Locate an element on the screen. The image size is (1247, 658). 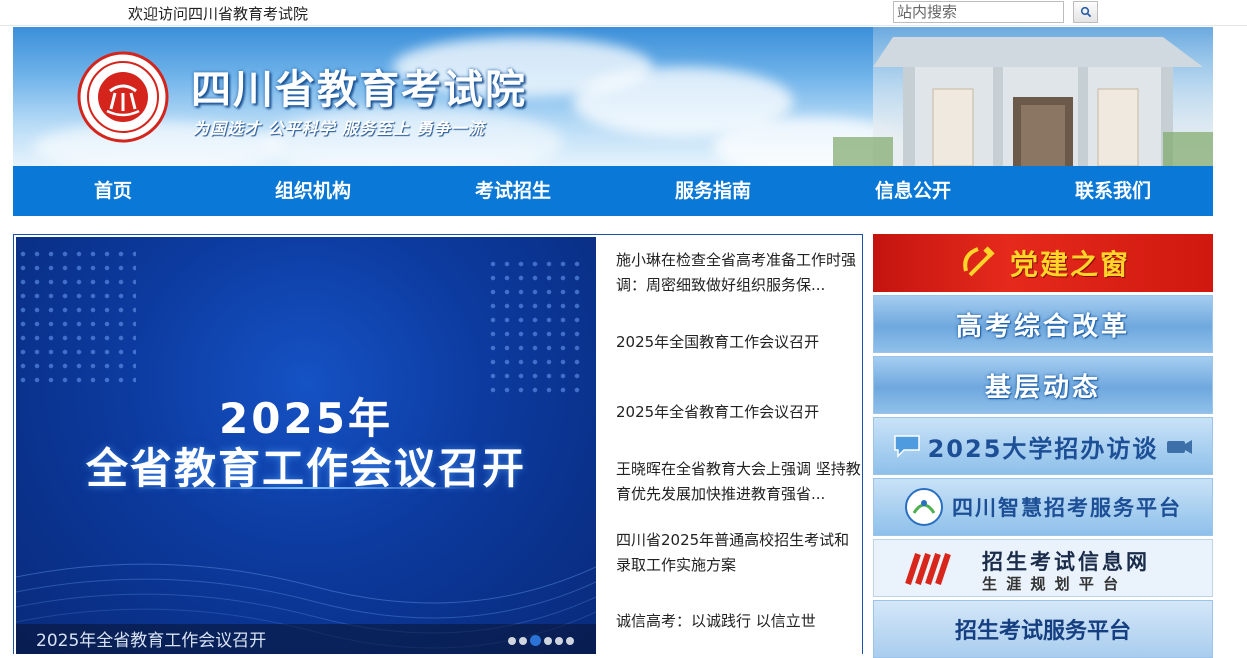
news-item: 诚信高考：以诚践行 以信立世 is located at coordinates (739, 621).